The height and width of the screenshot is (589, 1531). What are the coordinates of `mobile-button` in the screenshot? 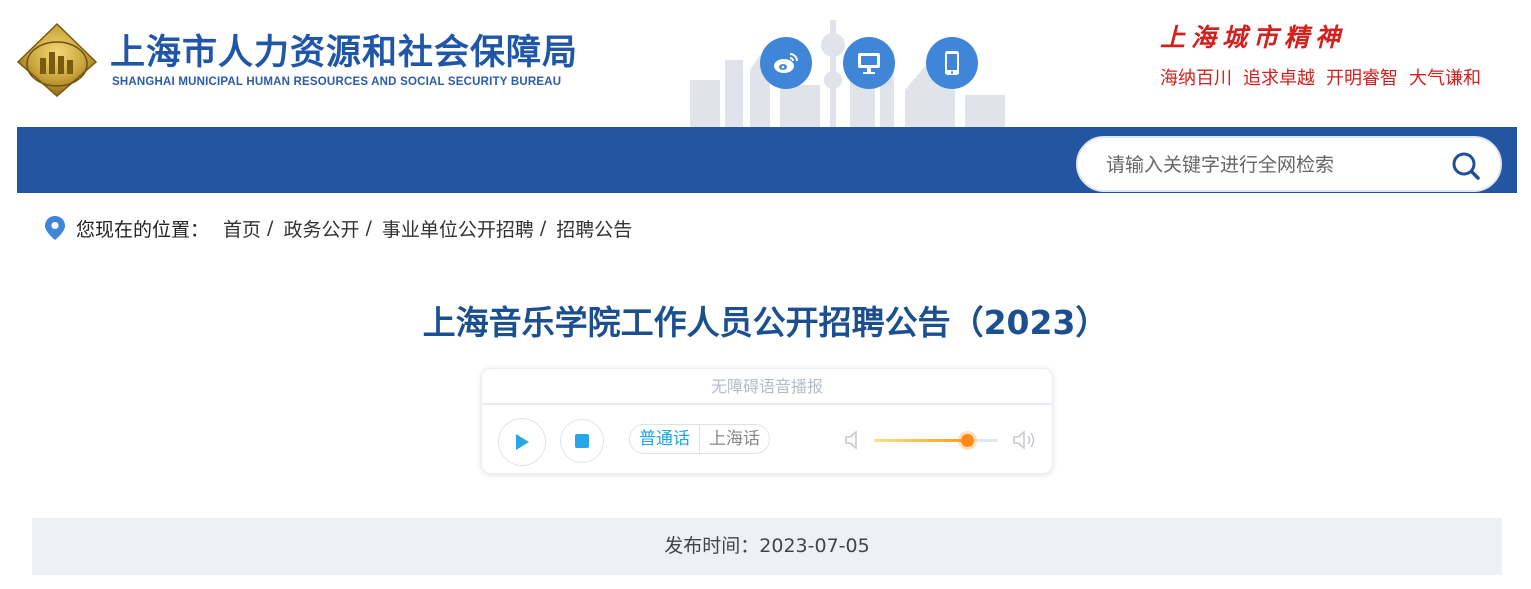 It's located at (952, 63).